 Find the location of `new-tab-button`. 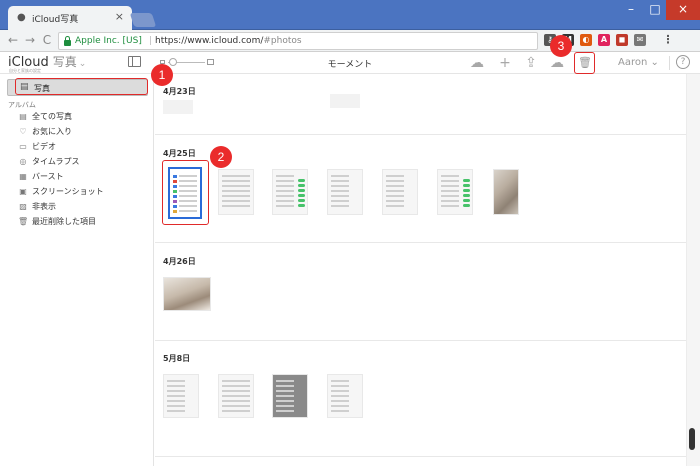

new-tab-button is located at coordinates (143, 20).